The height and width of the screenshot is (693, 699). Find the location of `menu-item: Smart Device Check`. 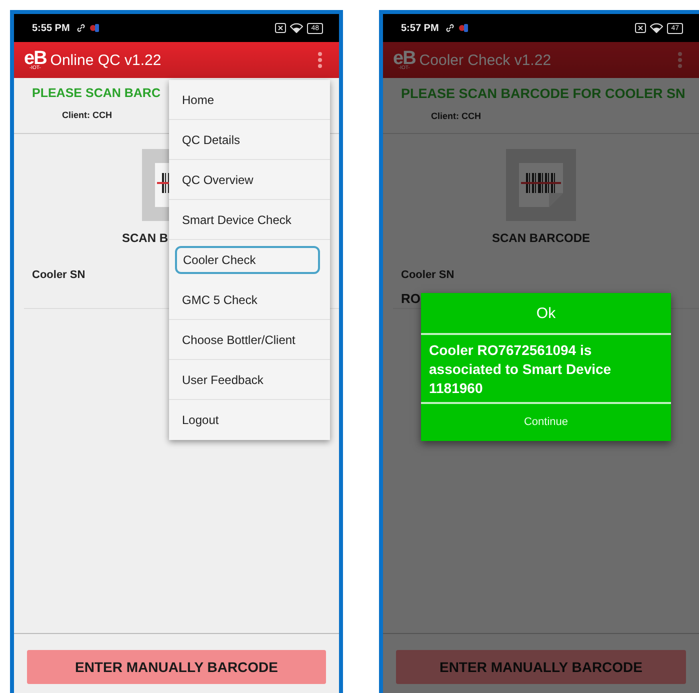

menu-item: Smart Device Check is located at coordinates (249, 220).